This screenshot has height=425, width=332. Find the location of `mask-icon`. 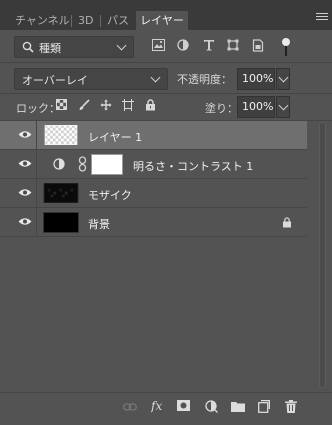

mask-icon is located at coordinates (183, 405).